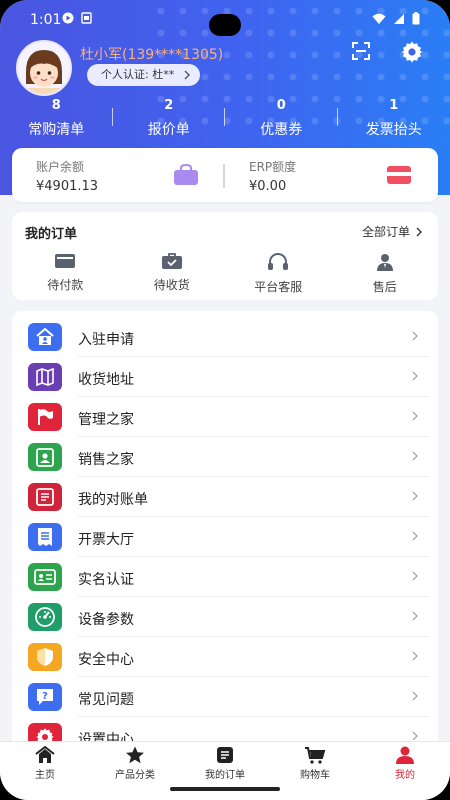 The image size is (450, 800). What do you see at coordinates (225, 775) in the screenshot?
I see `tab-label: 我的订单` at bounding box center [225, 775].